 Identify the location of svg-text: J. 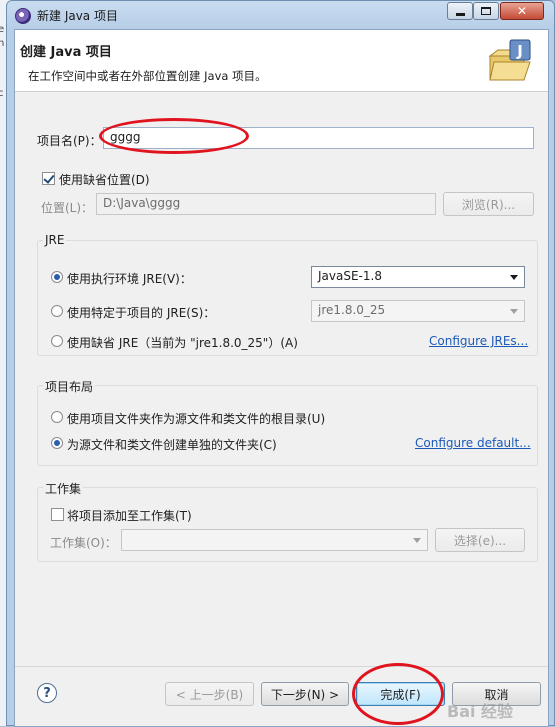
(519, 51).